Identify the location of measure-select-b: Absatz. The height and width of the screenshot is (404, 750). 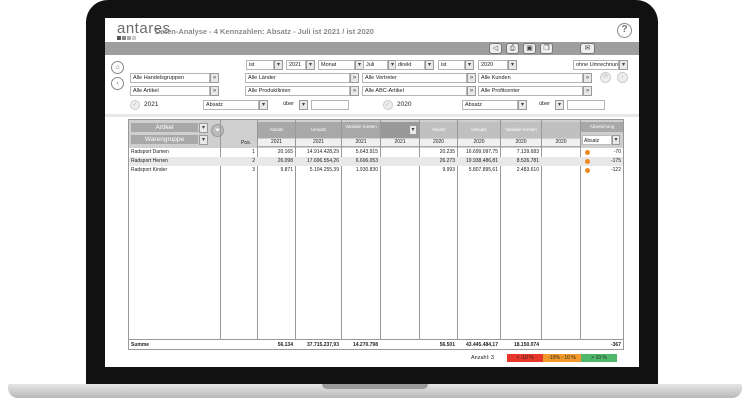
(490, 105).